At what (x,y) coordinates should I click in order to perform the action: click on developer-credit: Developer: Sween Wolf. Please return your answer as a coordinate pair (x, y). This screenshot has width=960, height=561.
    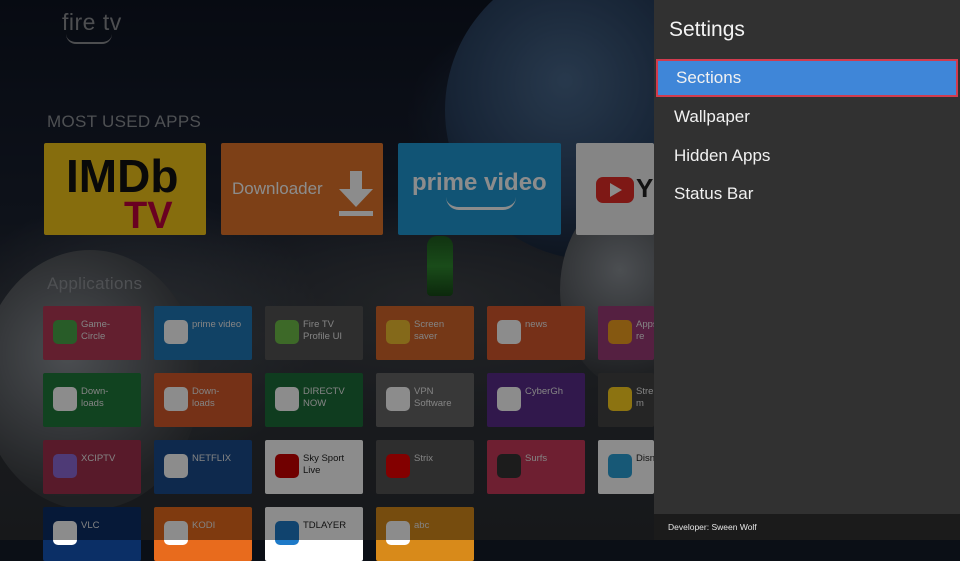
    Looking at the image, I should click on (712, 527).